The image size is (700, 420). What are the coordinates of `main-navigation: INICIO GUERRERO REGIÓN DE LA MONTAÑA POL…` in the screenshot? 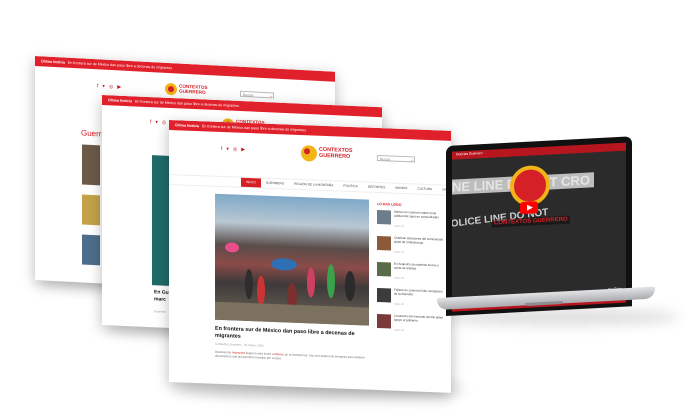 It's located at (310, 185).